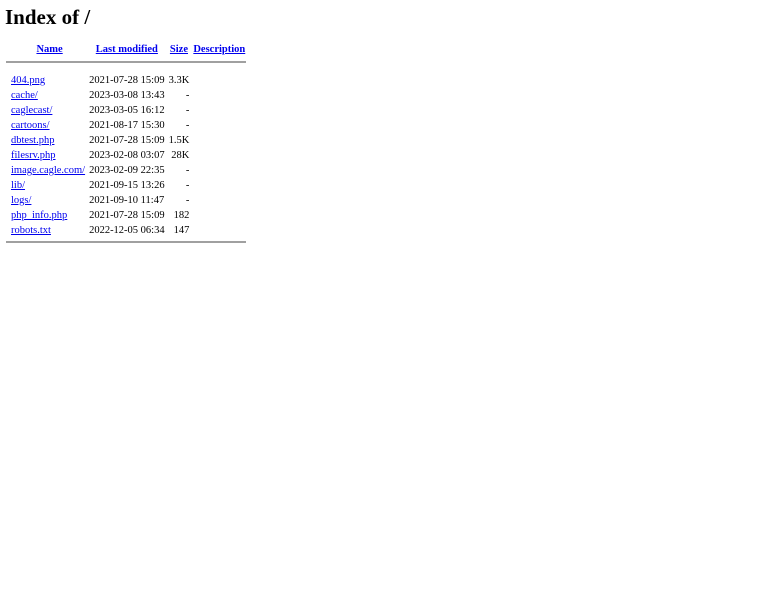 The image size is (760, 605). I want to click on file-name-cell: logs/, so click(46, 200).